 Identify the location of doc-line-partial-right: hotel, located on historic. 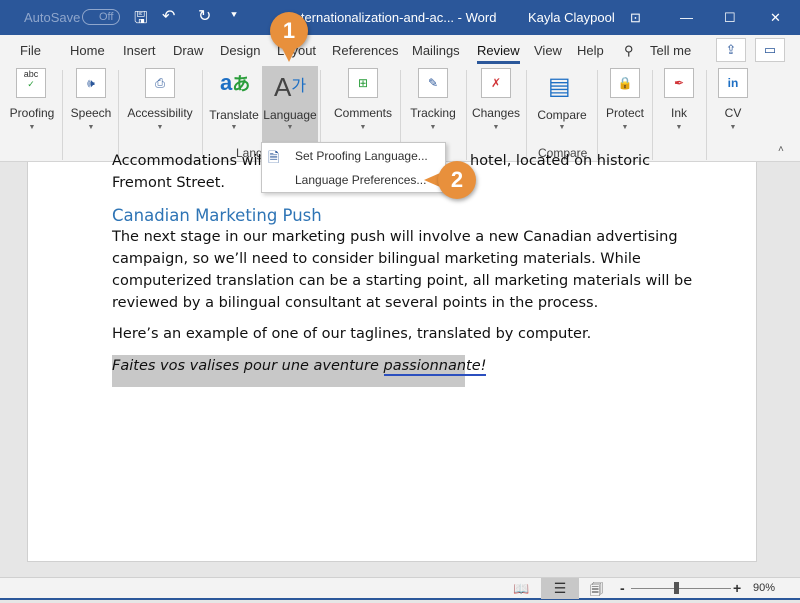
(560, 161).